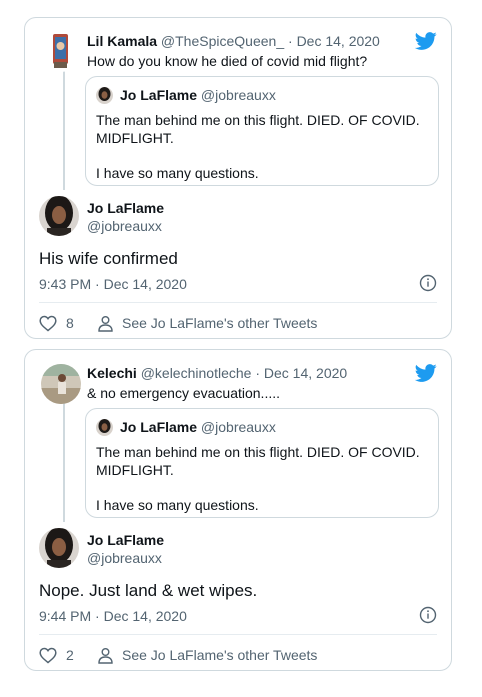 Image resolution: width=482 pixels, height=697 pixels. I want to click on tweet-text: His wife confirmed, so click(108, 258).